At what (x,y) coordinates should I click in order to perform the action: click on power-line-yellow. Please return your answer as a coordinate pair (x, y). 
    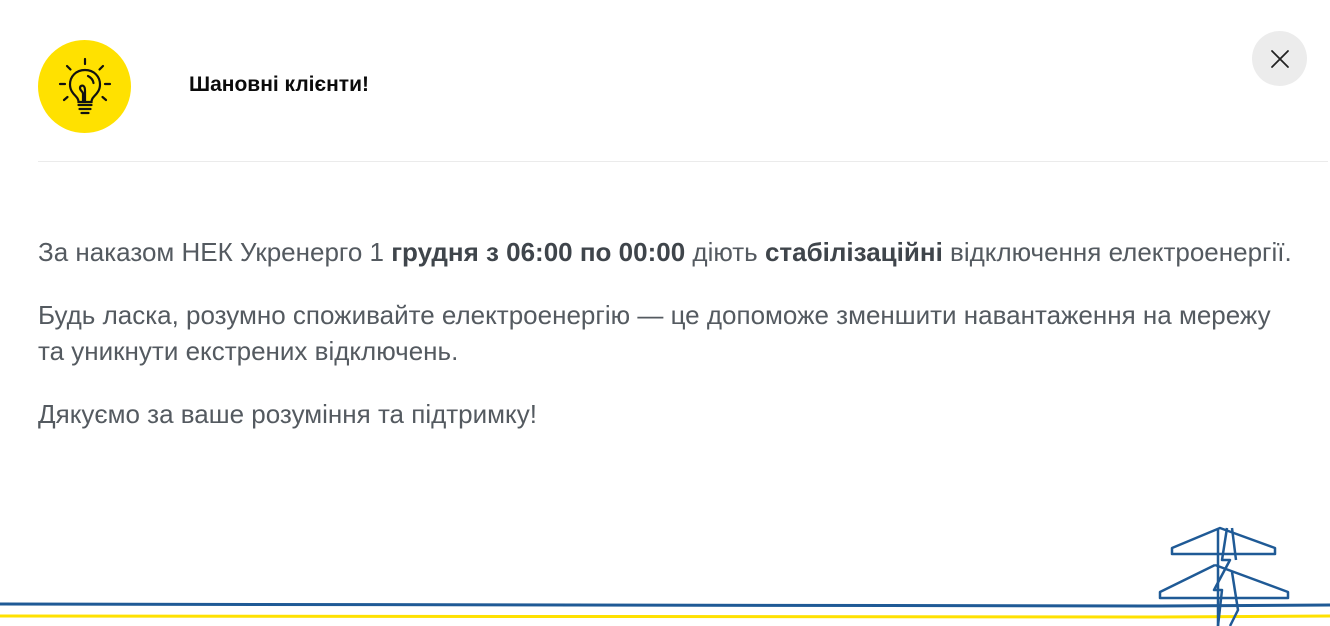
    Looking at the image, I should click on (665, 616).